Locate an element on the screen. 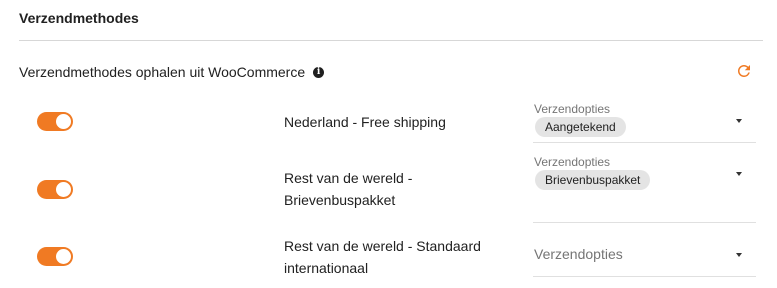  title-divider is located at coordinates (391, 40).